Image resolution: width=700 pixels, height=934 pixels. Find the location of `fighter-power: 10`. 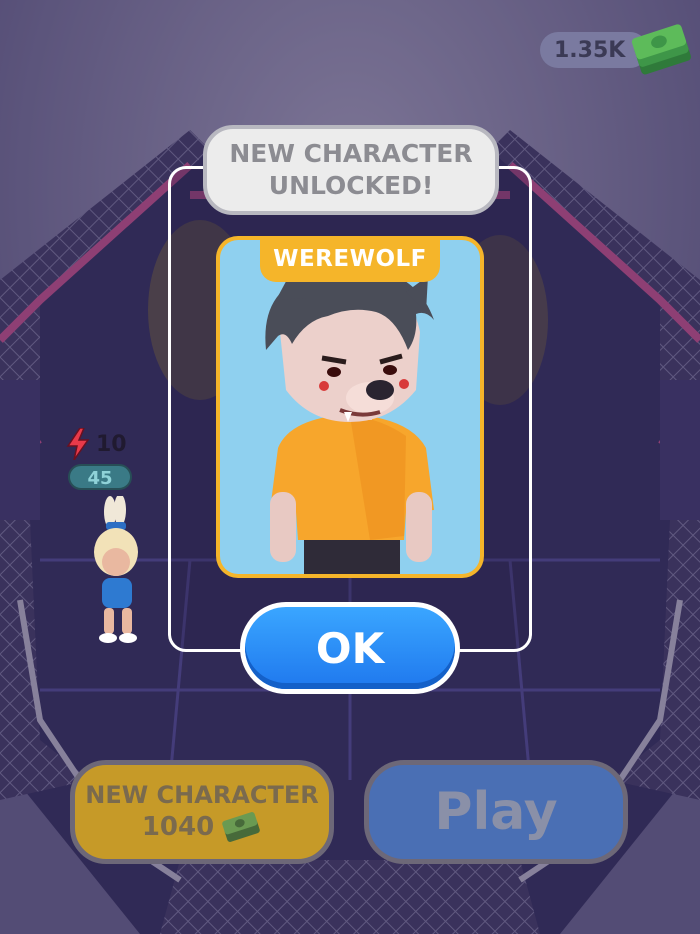

fighter-power: 10 is located at coordinates (111, 444).